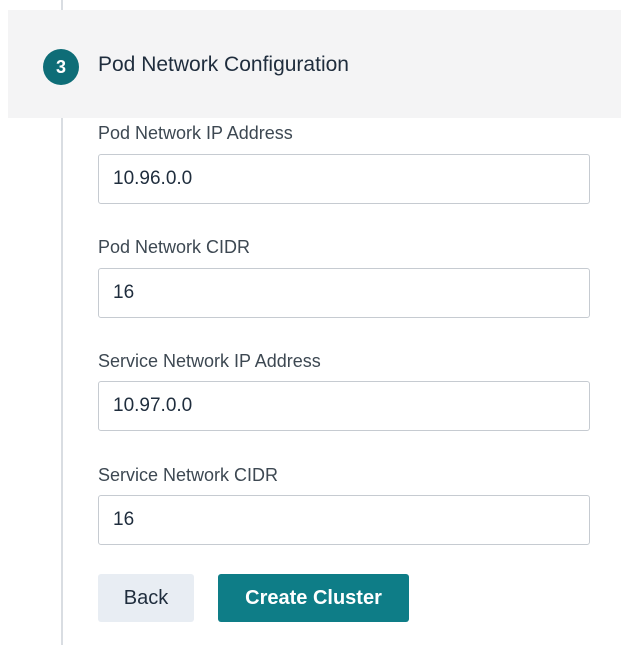 This screenshot has height=645, width=621. Describe the element at coordinates (209, 361) in the screenshot. I see `service-network-ip-label: Service Network IP Address` at that location.